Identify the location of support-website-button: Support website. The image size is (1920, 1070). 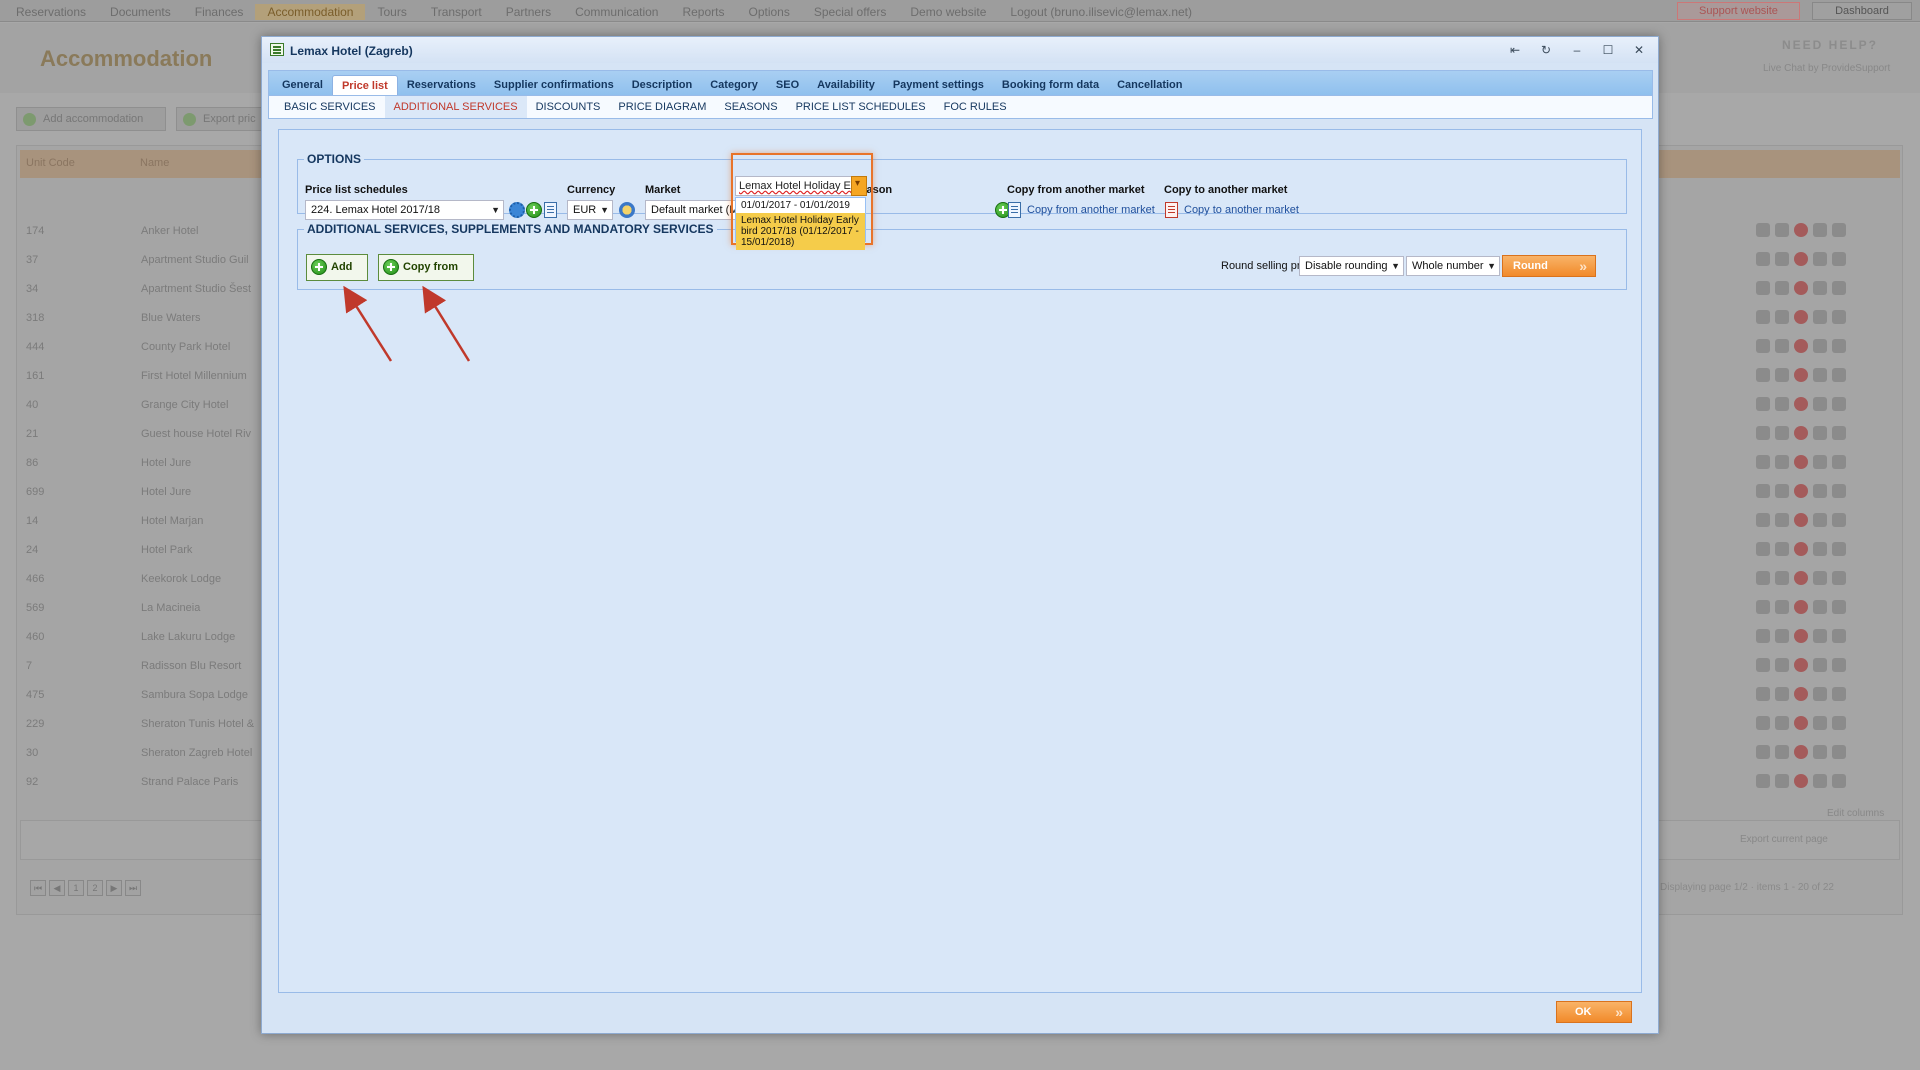
(1738, 11).